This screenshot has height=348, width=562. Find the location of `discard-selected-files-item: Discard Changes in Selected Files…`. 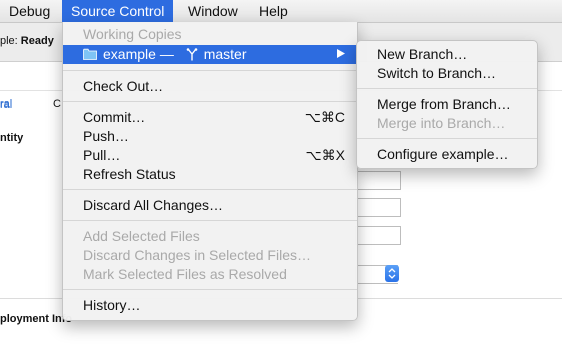

discard-selected-files-item: Discard Changes in Selected Files… is located at coordinates (197, 255).